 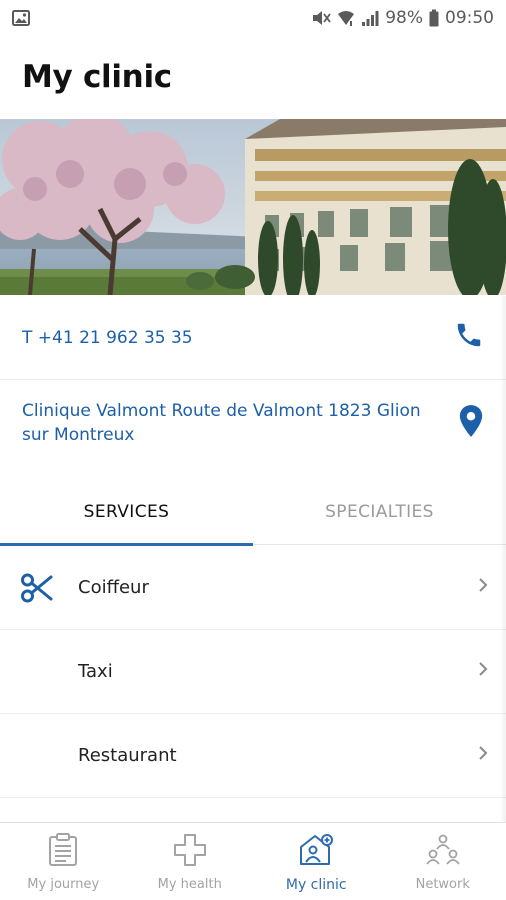 I want to click on list-item-label: Taxi, so click(x=95, y=671).